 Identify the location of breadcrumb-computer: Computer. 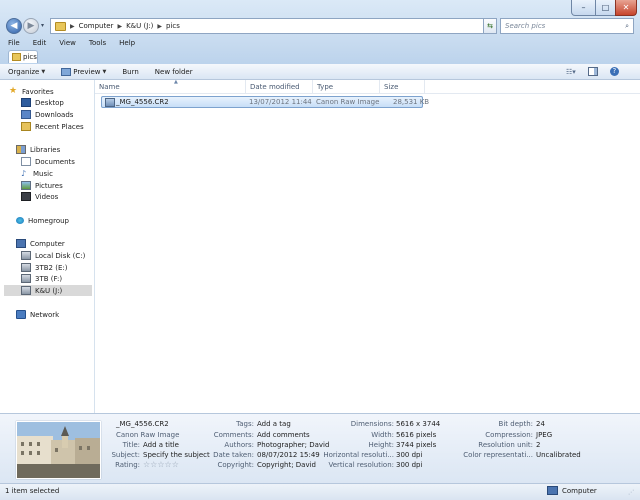
(96, 26).